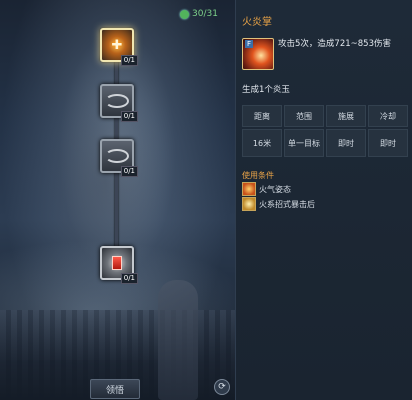 The height and width of the screenshot is (400, 412). I want to click on conditions-title: 使用条件, so click(258, 175).